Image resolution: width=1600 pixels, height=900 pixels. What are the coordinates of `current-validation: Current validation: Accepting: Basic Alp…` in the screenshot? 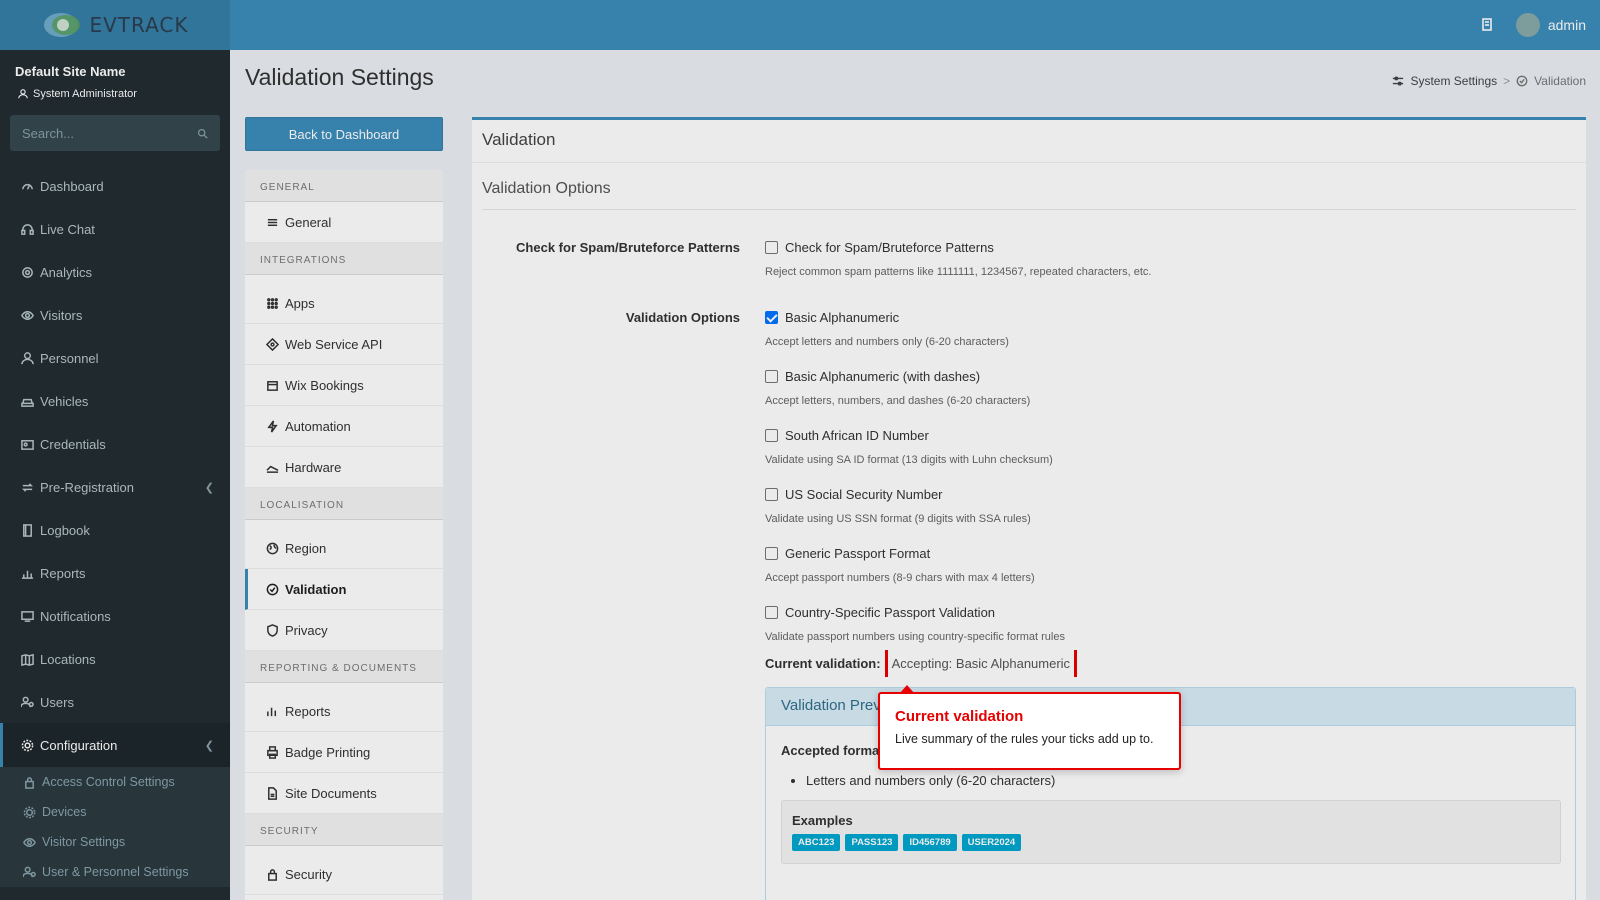 It's located at (921, 663).